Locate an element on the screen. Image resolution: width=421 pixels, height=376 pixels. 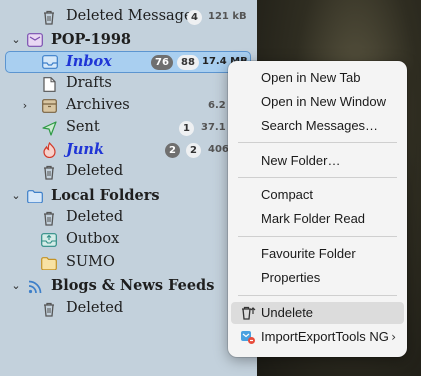
folder-label: Deleted Messages is located at coordinates (133, 16).